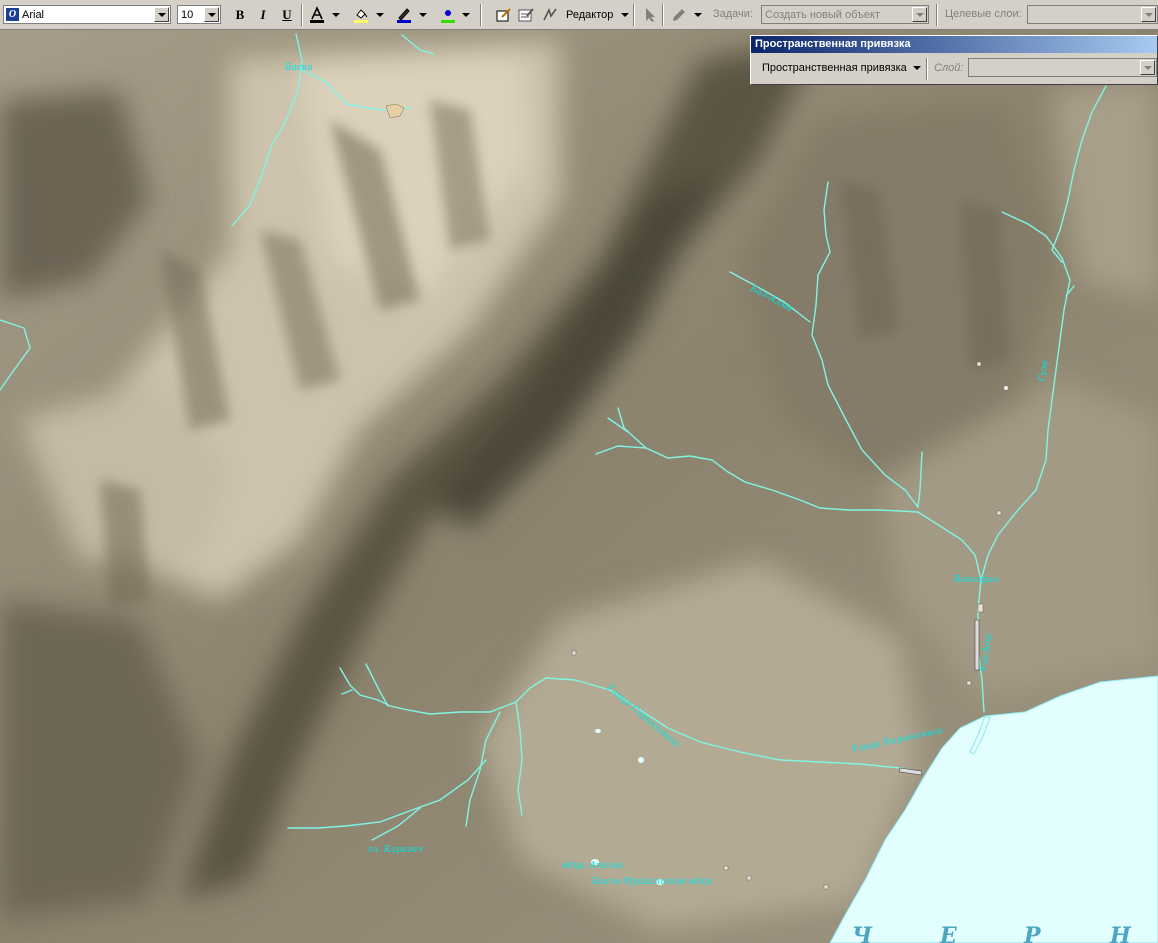 This screenshot has height=943, width=1158. Describe the element at coordinates (423, 15) in the screenshot. I see `line-color-dropdown` at that location.